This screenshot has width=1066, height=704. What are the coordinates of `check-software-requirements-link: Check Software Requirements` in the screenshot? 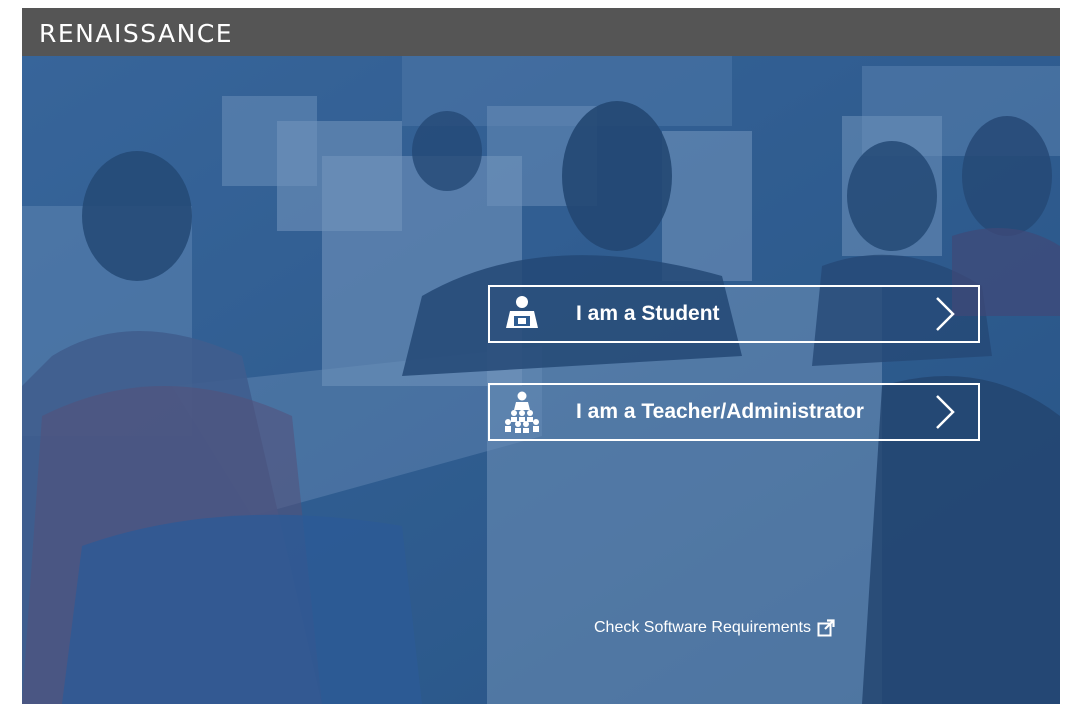 It's located at (714, 628).